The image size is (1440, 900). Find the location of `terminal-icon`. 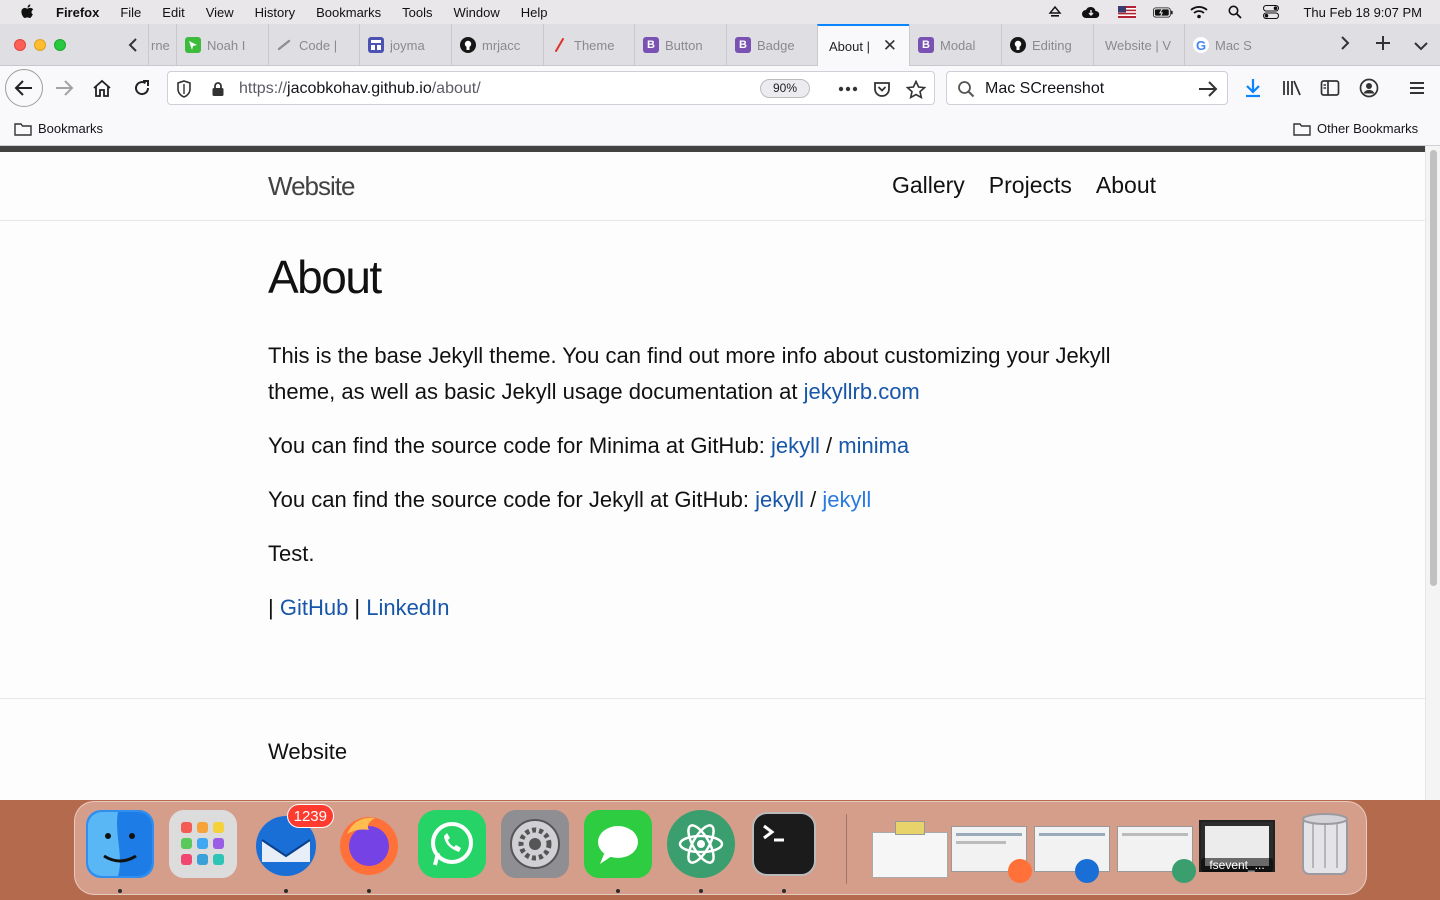

terminal-icon is located at coordinates (784, 844).